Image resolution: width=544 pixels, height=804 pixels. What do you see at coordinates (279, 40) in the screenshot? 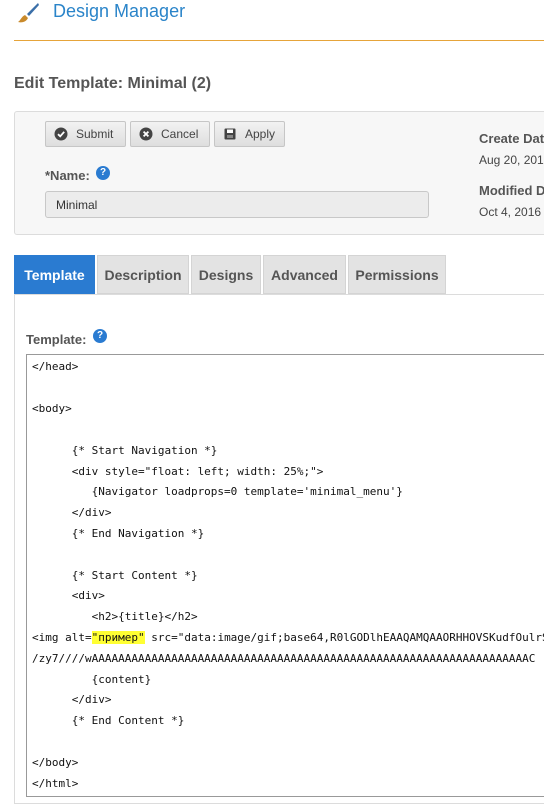
I see `header-divider` at bounding box center [279, 40].